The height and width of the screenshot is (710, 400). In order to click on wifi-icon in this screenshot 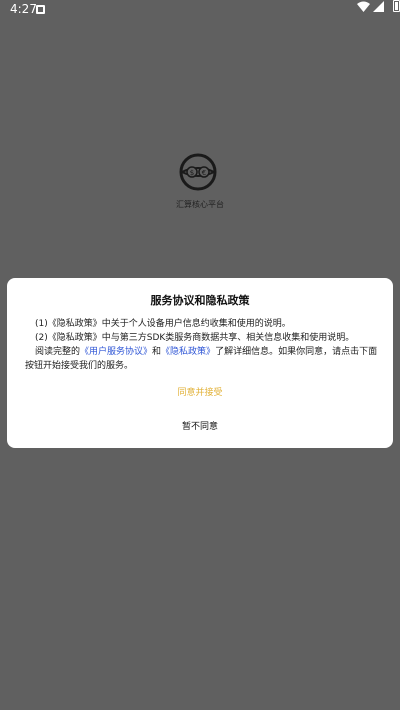, I will do `click(363, 6)`.